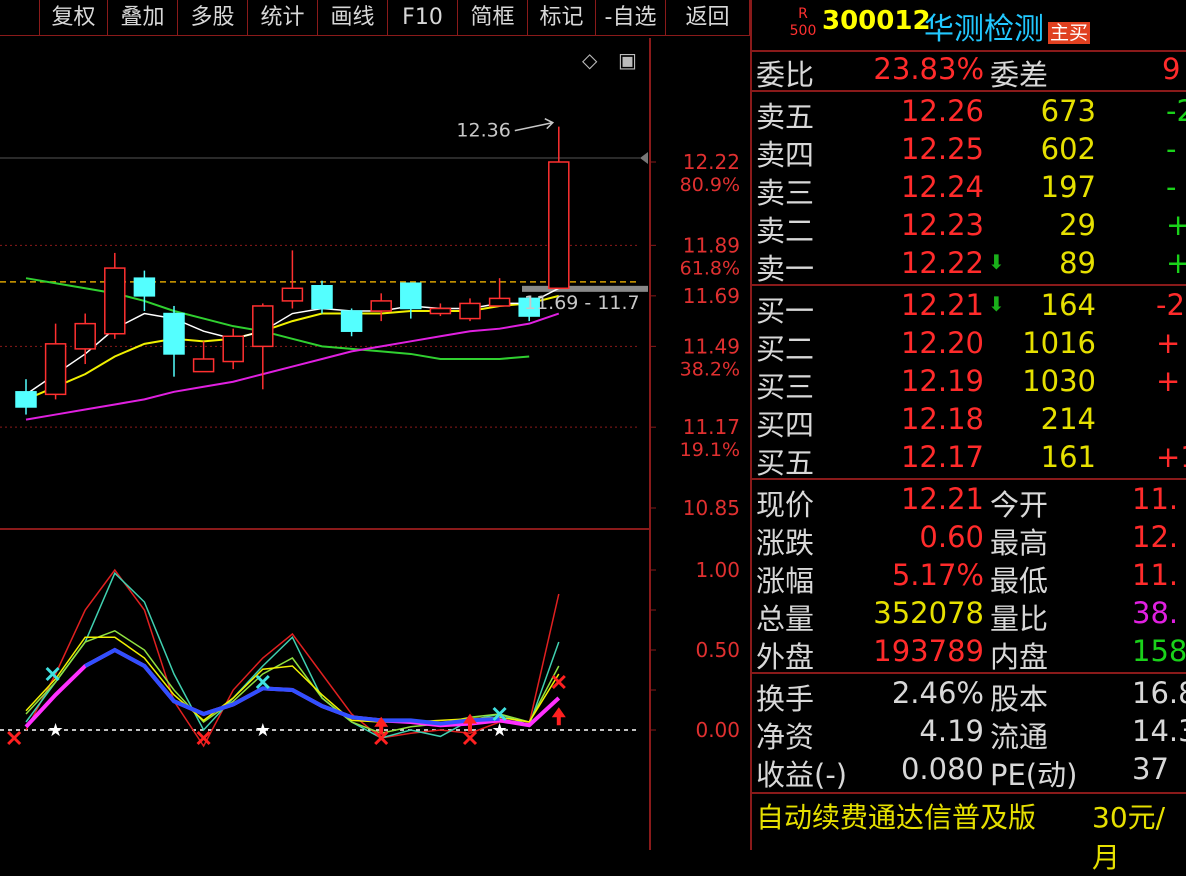 The height and width of the screenshot is (876, 1186). I want to click on order-label: 买三, so click(785, 387).